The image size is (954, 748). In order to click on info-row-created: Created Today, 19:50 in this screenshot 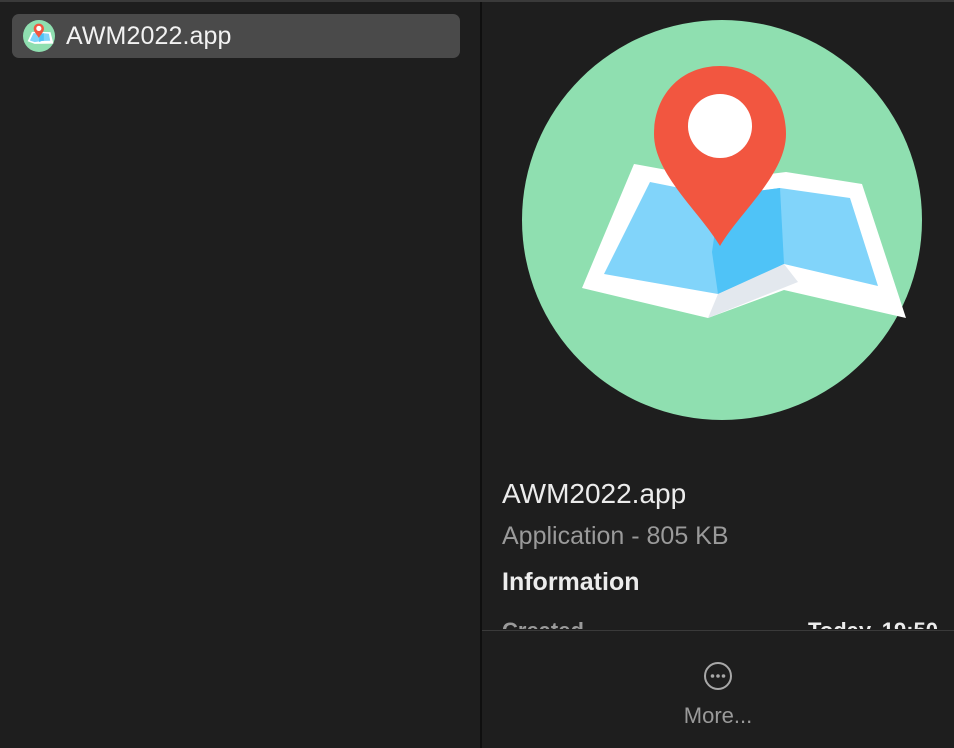, I will do `click(718, 621)`.